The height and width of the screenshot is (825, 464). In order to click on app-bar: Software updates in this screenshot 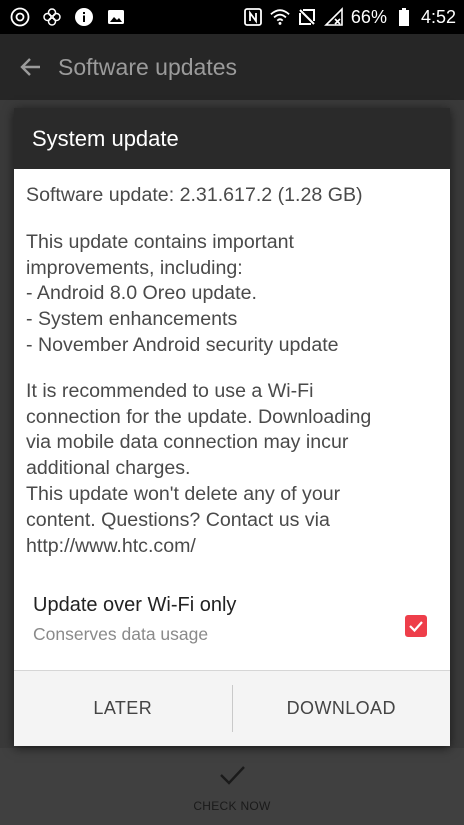, I will do `click(232, 67)`.